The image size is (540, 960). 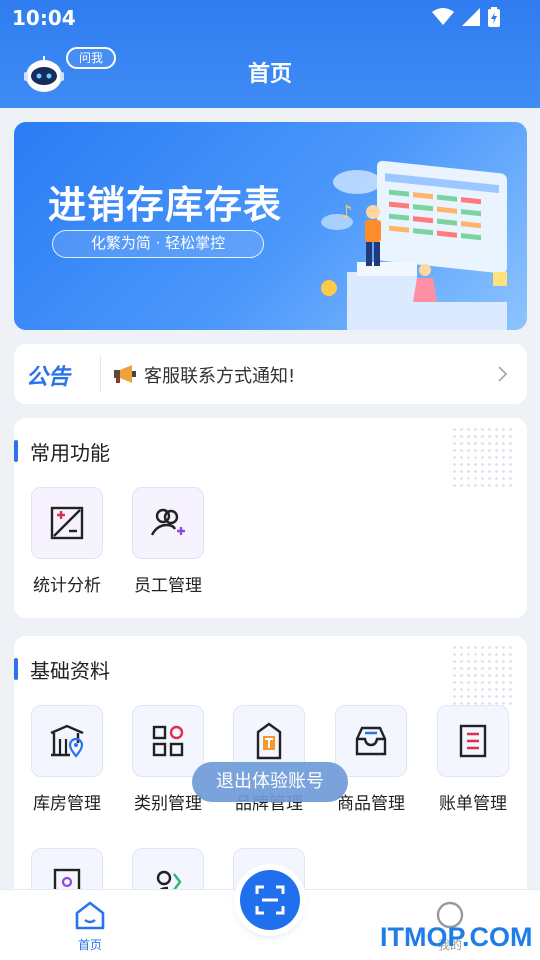 What do you see at coordinates (270, 54) in the screenshot?
I see `app-header: 10:04 问我 首页` at bounding box center [270, 54].